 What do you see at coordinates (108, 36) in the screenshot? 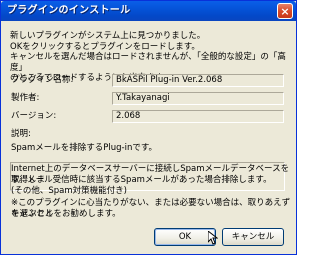
I see `message-line-1: 新しいプラグインがシステム上に見つかりました。` at bounding box center [108, 36].